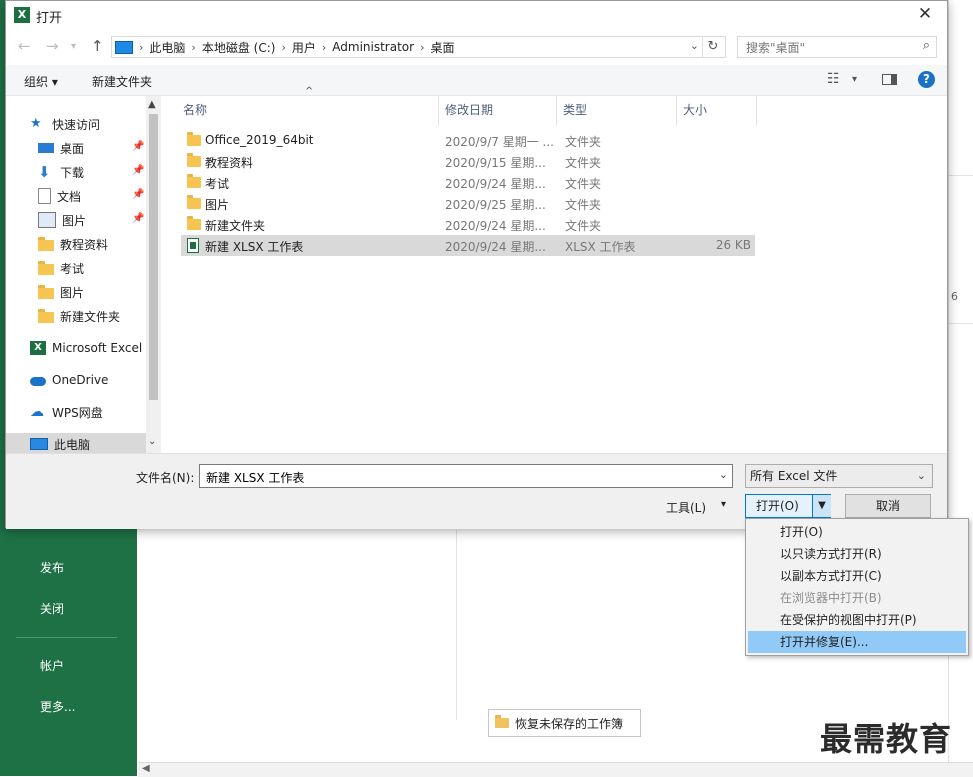  Describe the element at coordinates (52, 567) in the screenshot. I see `nav-publish: 发布` at that location.